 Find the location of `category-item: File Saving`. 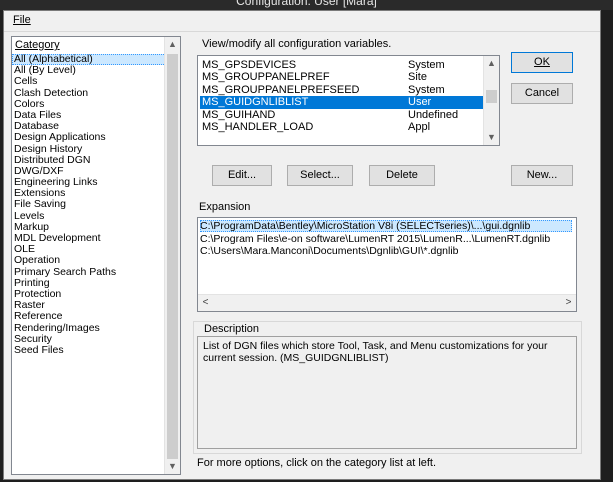

category-item: File Saving is located at coordinates (89, 204).